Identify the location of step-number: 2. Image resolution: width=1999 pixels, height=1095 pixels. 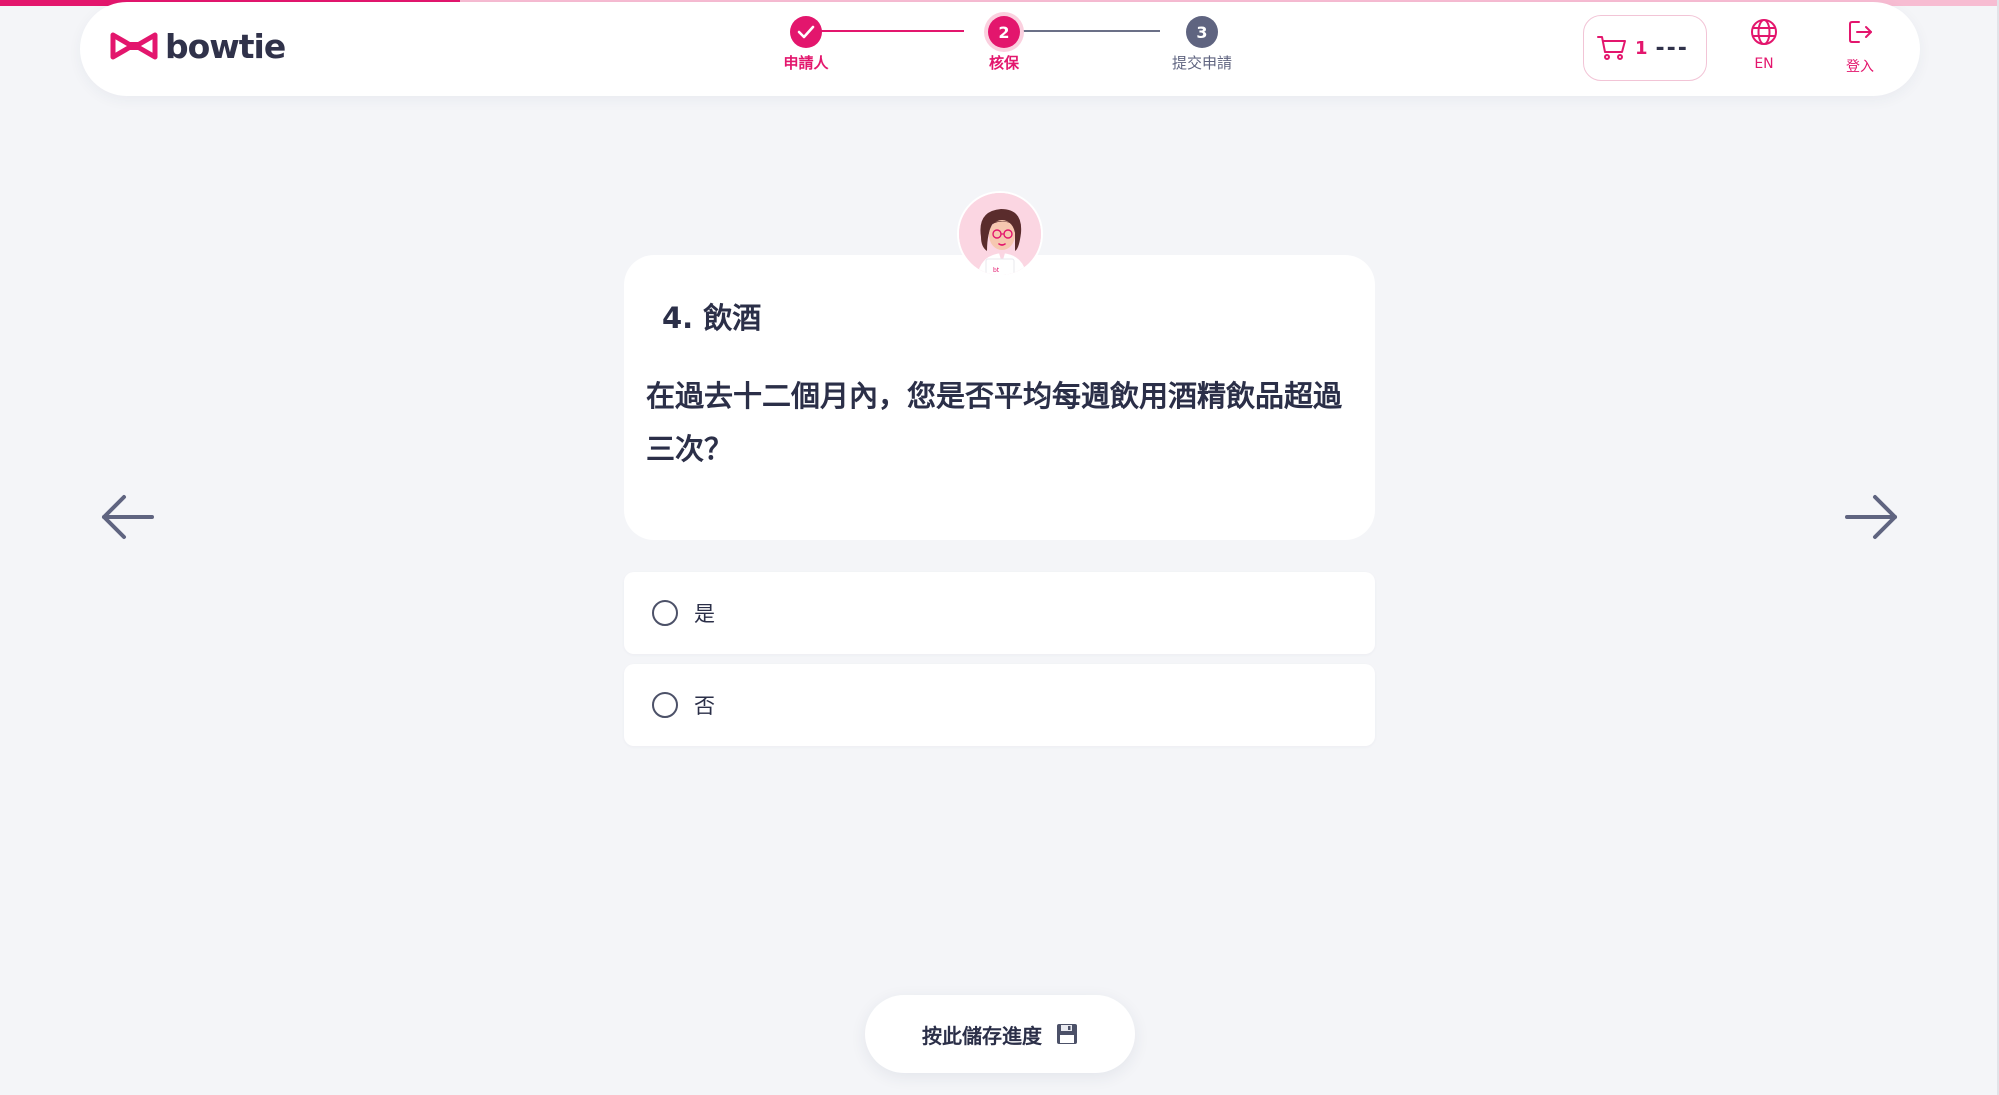
(1004, 32).